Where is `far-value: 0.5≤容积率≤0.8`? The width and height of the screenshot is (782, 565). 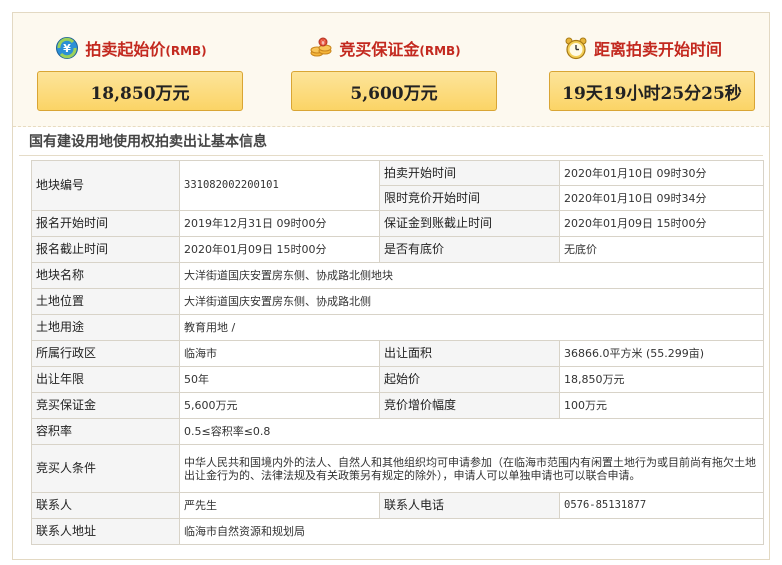
far-value: 0.5≤容积率≤0.8 is located at coordinates (471, 431).